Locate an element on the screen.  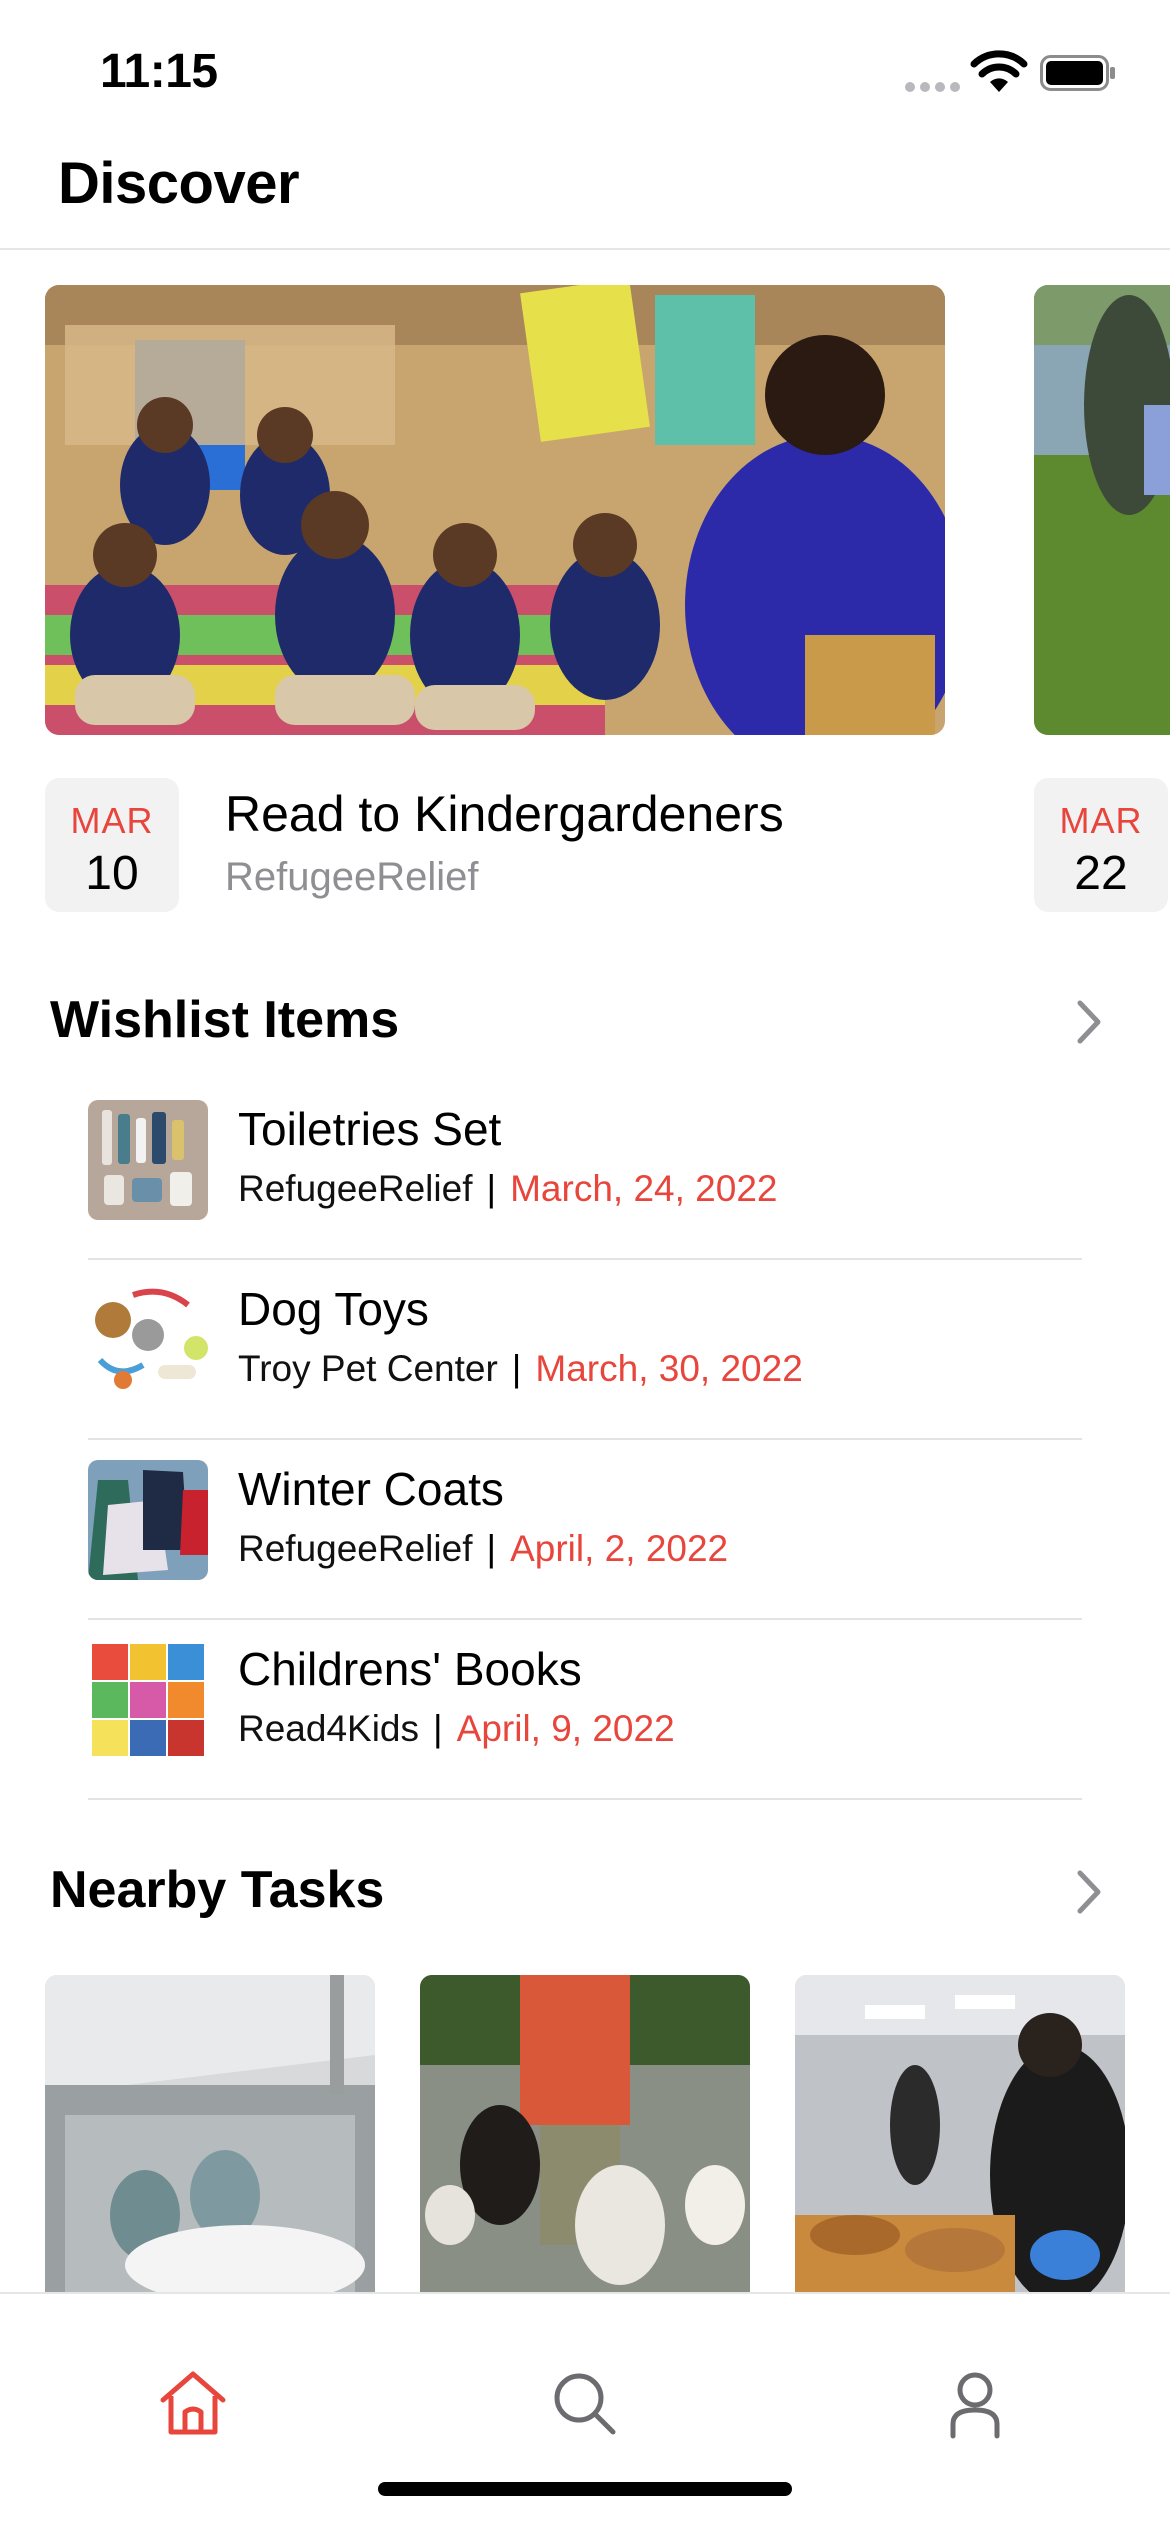
wishlist-item-meta: Read4Kids | April, 9, 2022 is located at coordinates (456, 1729).